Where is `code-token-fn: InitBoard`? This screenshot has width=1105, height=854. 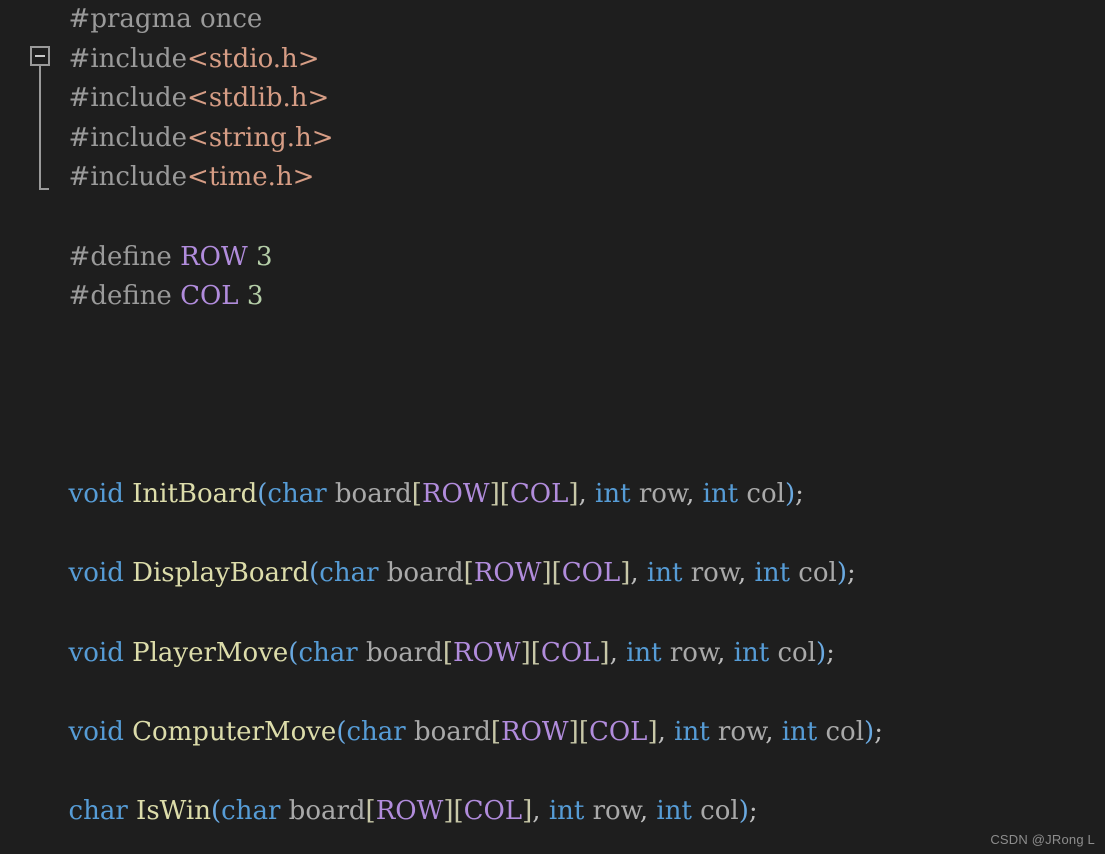
code-token-fn: InitBoard is located at coordinates (195, 494).